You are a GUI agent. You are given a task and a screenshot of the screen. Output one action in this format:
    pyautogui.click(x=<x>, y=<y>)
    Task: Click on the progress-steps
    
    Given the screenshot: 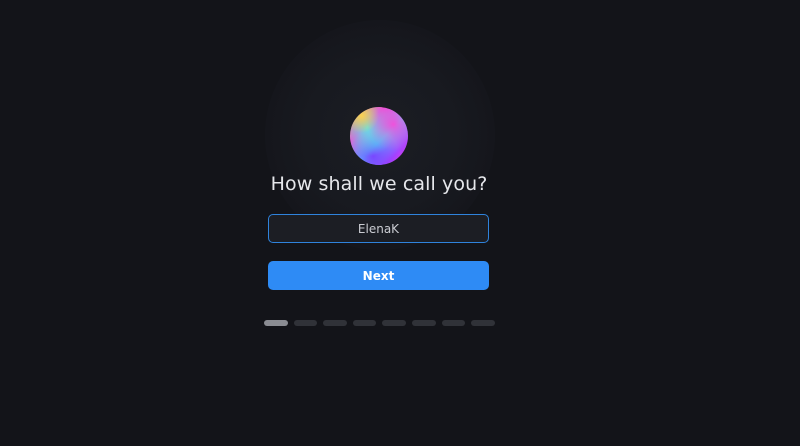 What is the action you would take?
    pyautogui.click(x=379, y=323)
    